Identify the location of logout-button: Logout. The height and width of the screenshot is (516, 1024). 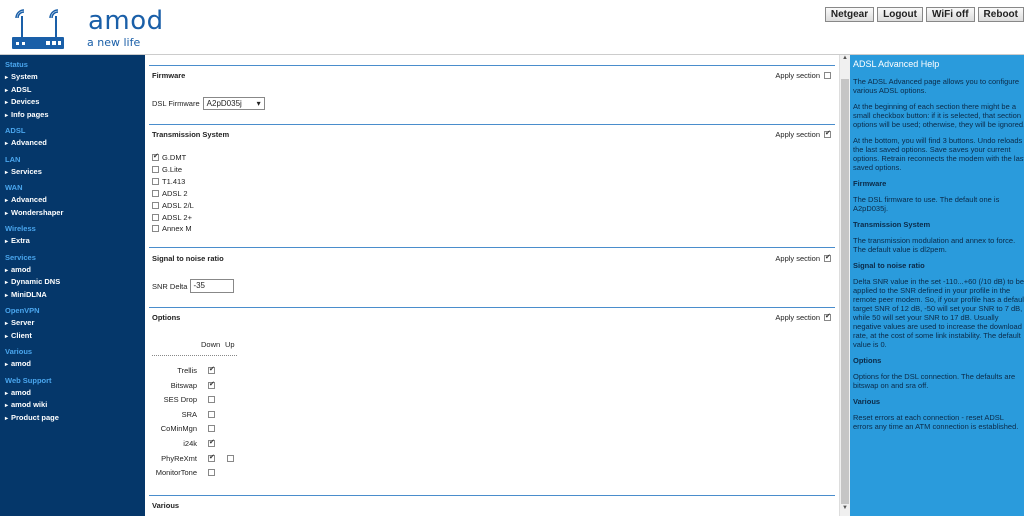
(900, 14).